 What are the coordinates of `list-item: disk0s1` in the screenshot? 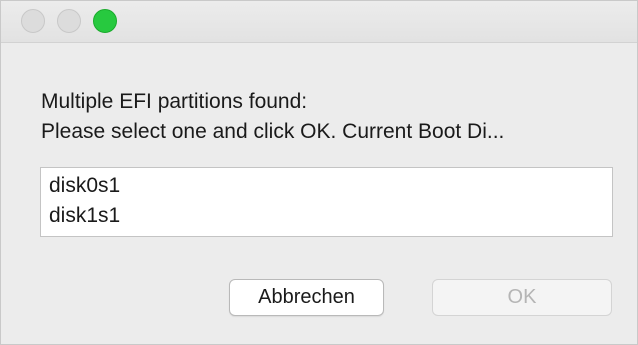 It's located at (84, 186).